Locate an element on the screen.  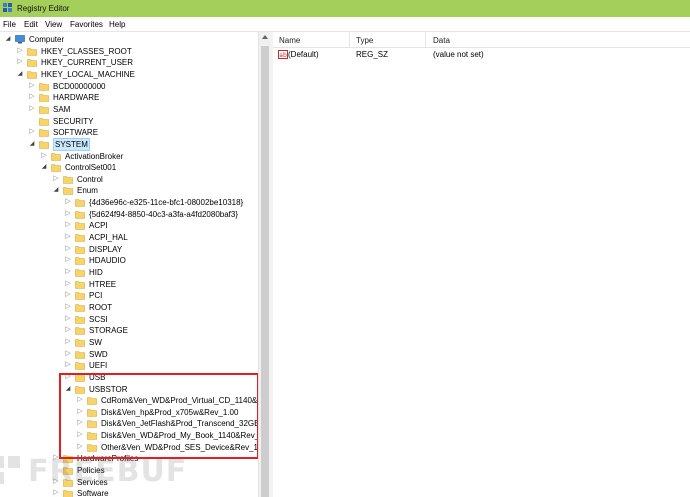
value-data: (value not set) is located at coordinates (458, 54).